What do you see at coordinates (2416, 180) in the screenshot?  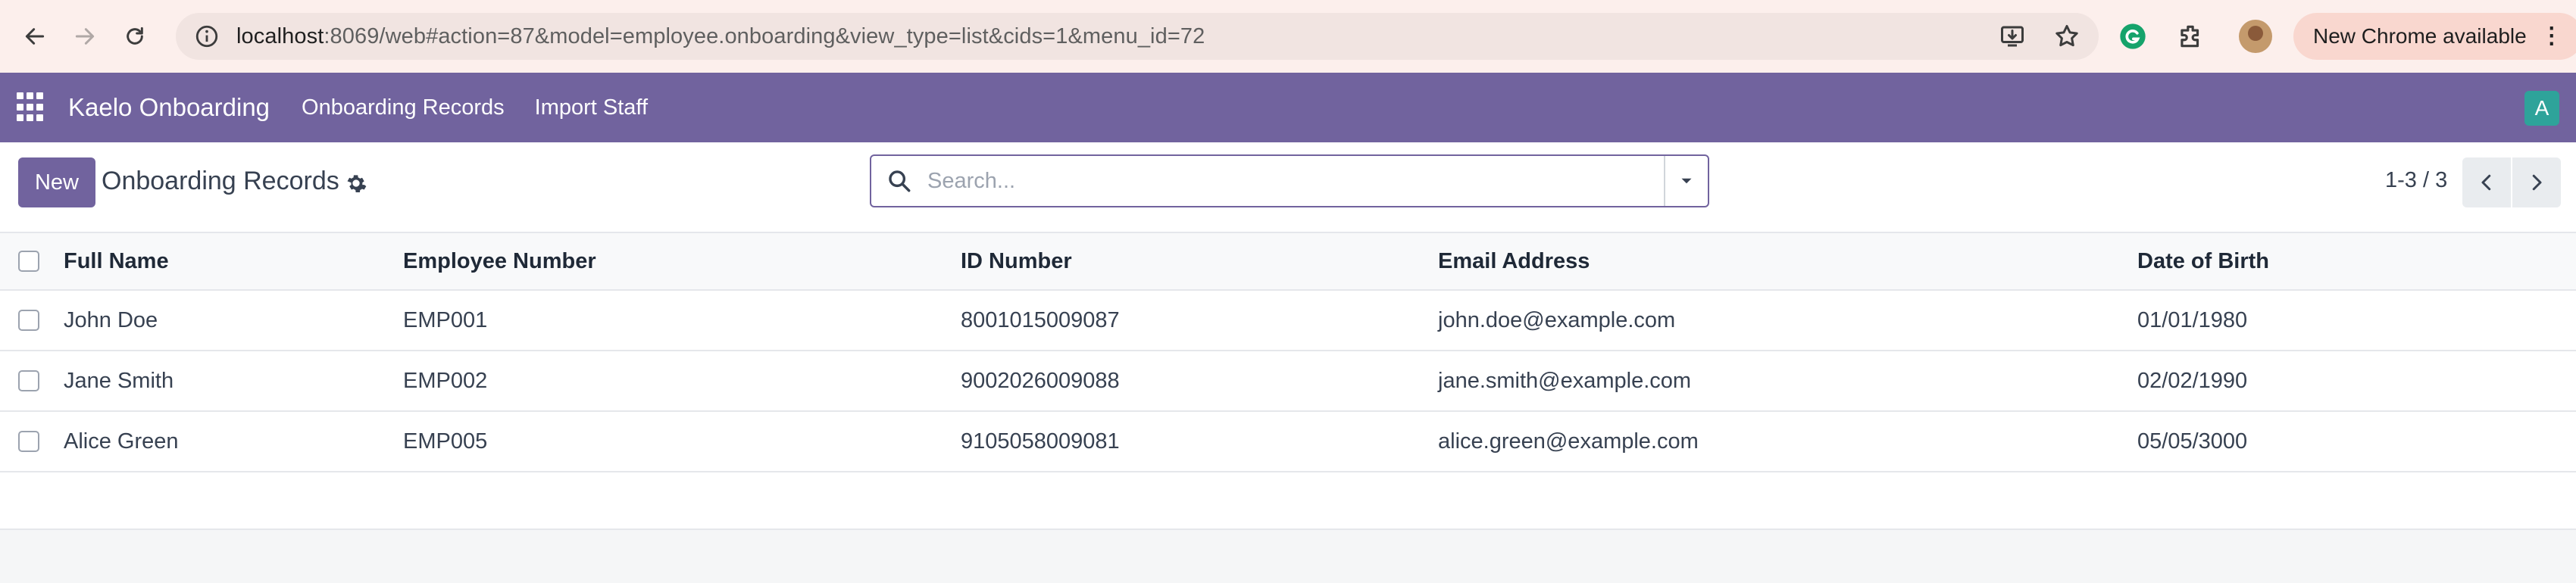 I see `pager-value: 1-3 / 3` at bounding box center [2416, 180].